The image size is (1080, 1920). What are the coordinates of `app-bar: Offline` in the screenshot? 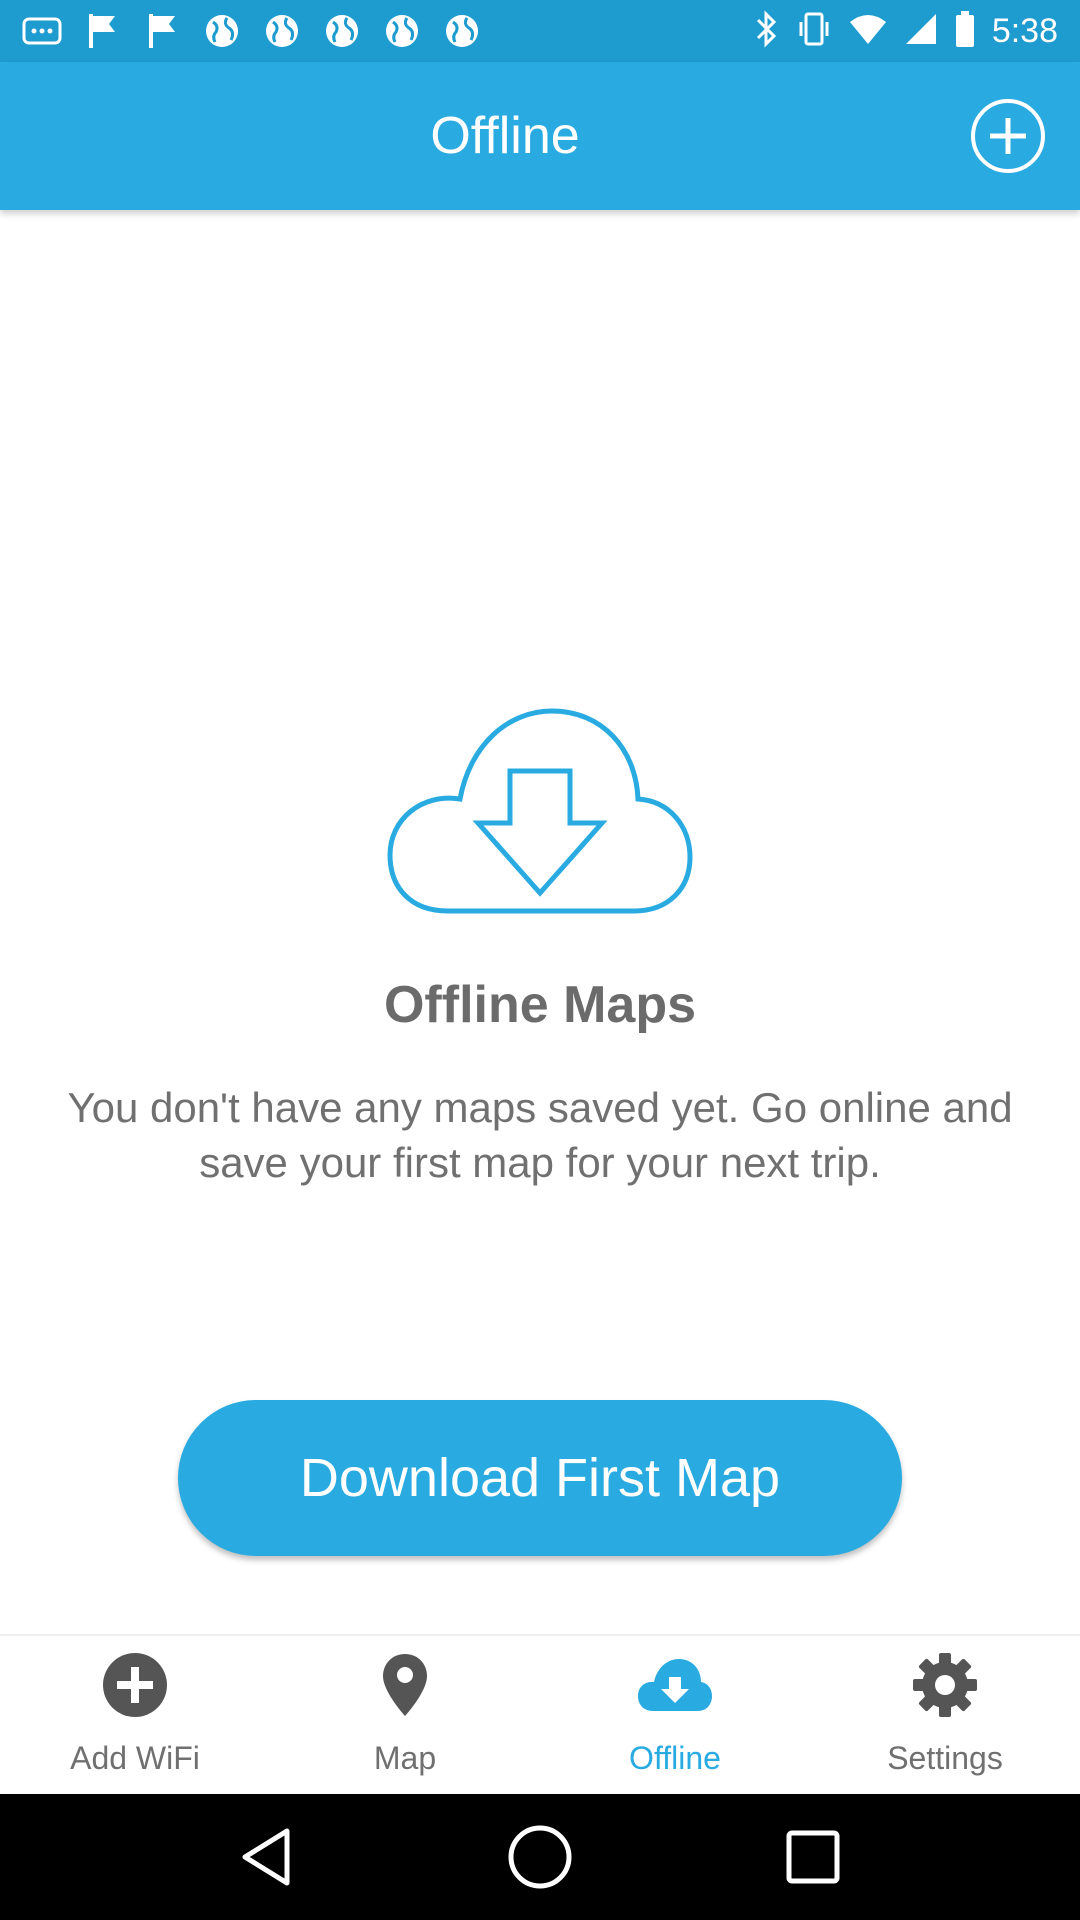 It's located at (540, 136).